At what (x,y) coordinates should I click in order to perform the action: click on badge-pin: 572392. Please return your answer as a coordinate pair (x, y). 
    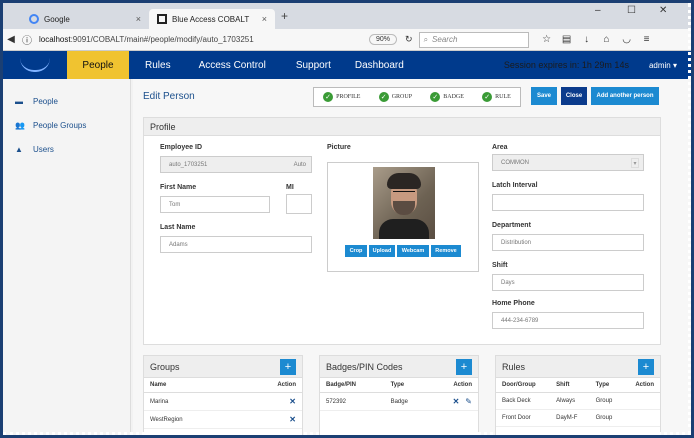
    Looking at the image, I should click on (352, 401).